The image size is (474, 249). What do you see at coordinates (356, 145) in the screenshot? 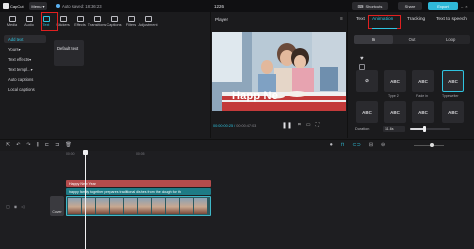
I see `link-icon: ⊂⊃` at bounding box center [356, 145].